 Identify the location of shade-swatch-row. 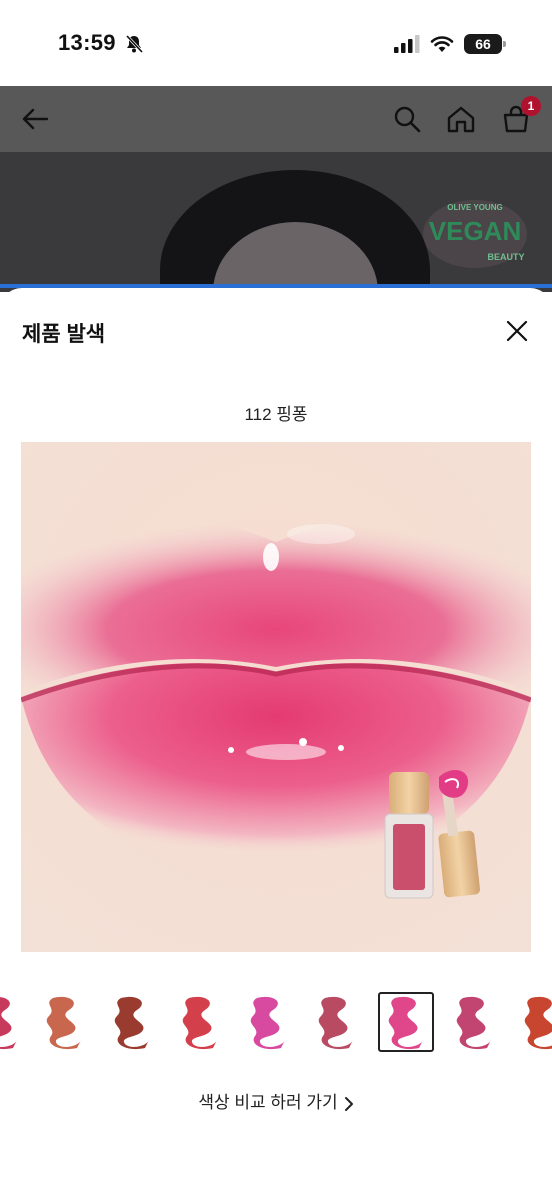
(276, 1022).